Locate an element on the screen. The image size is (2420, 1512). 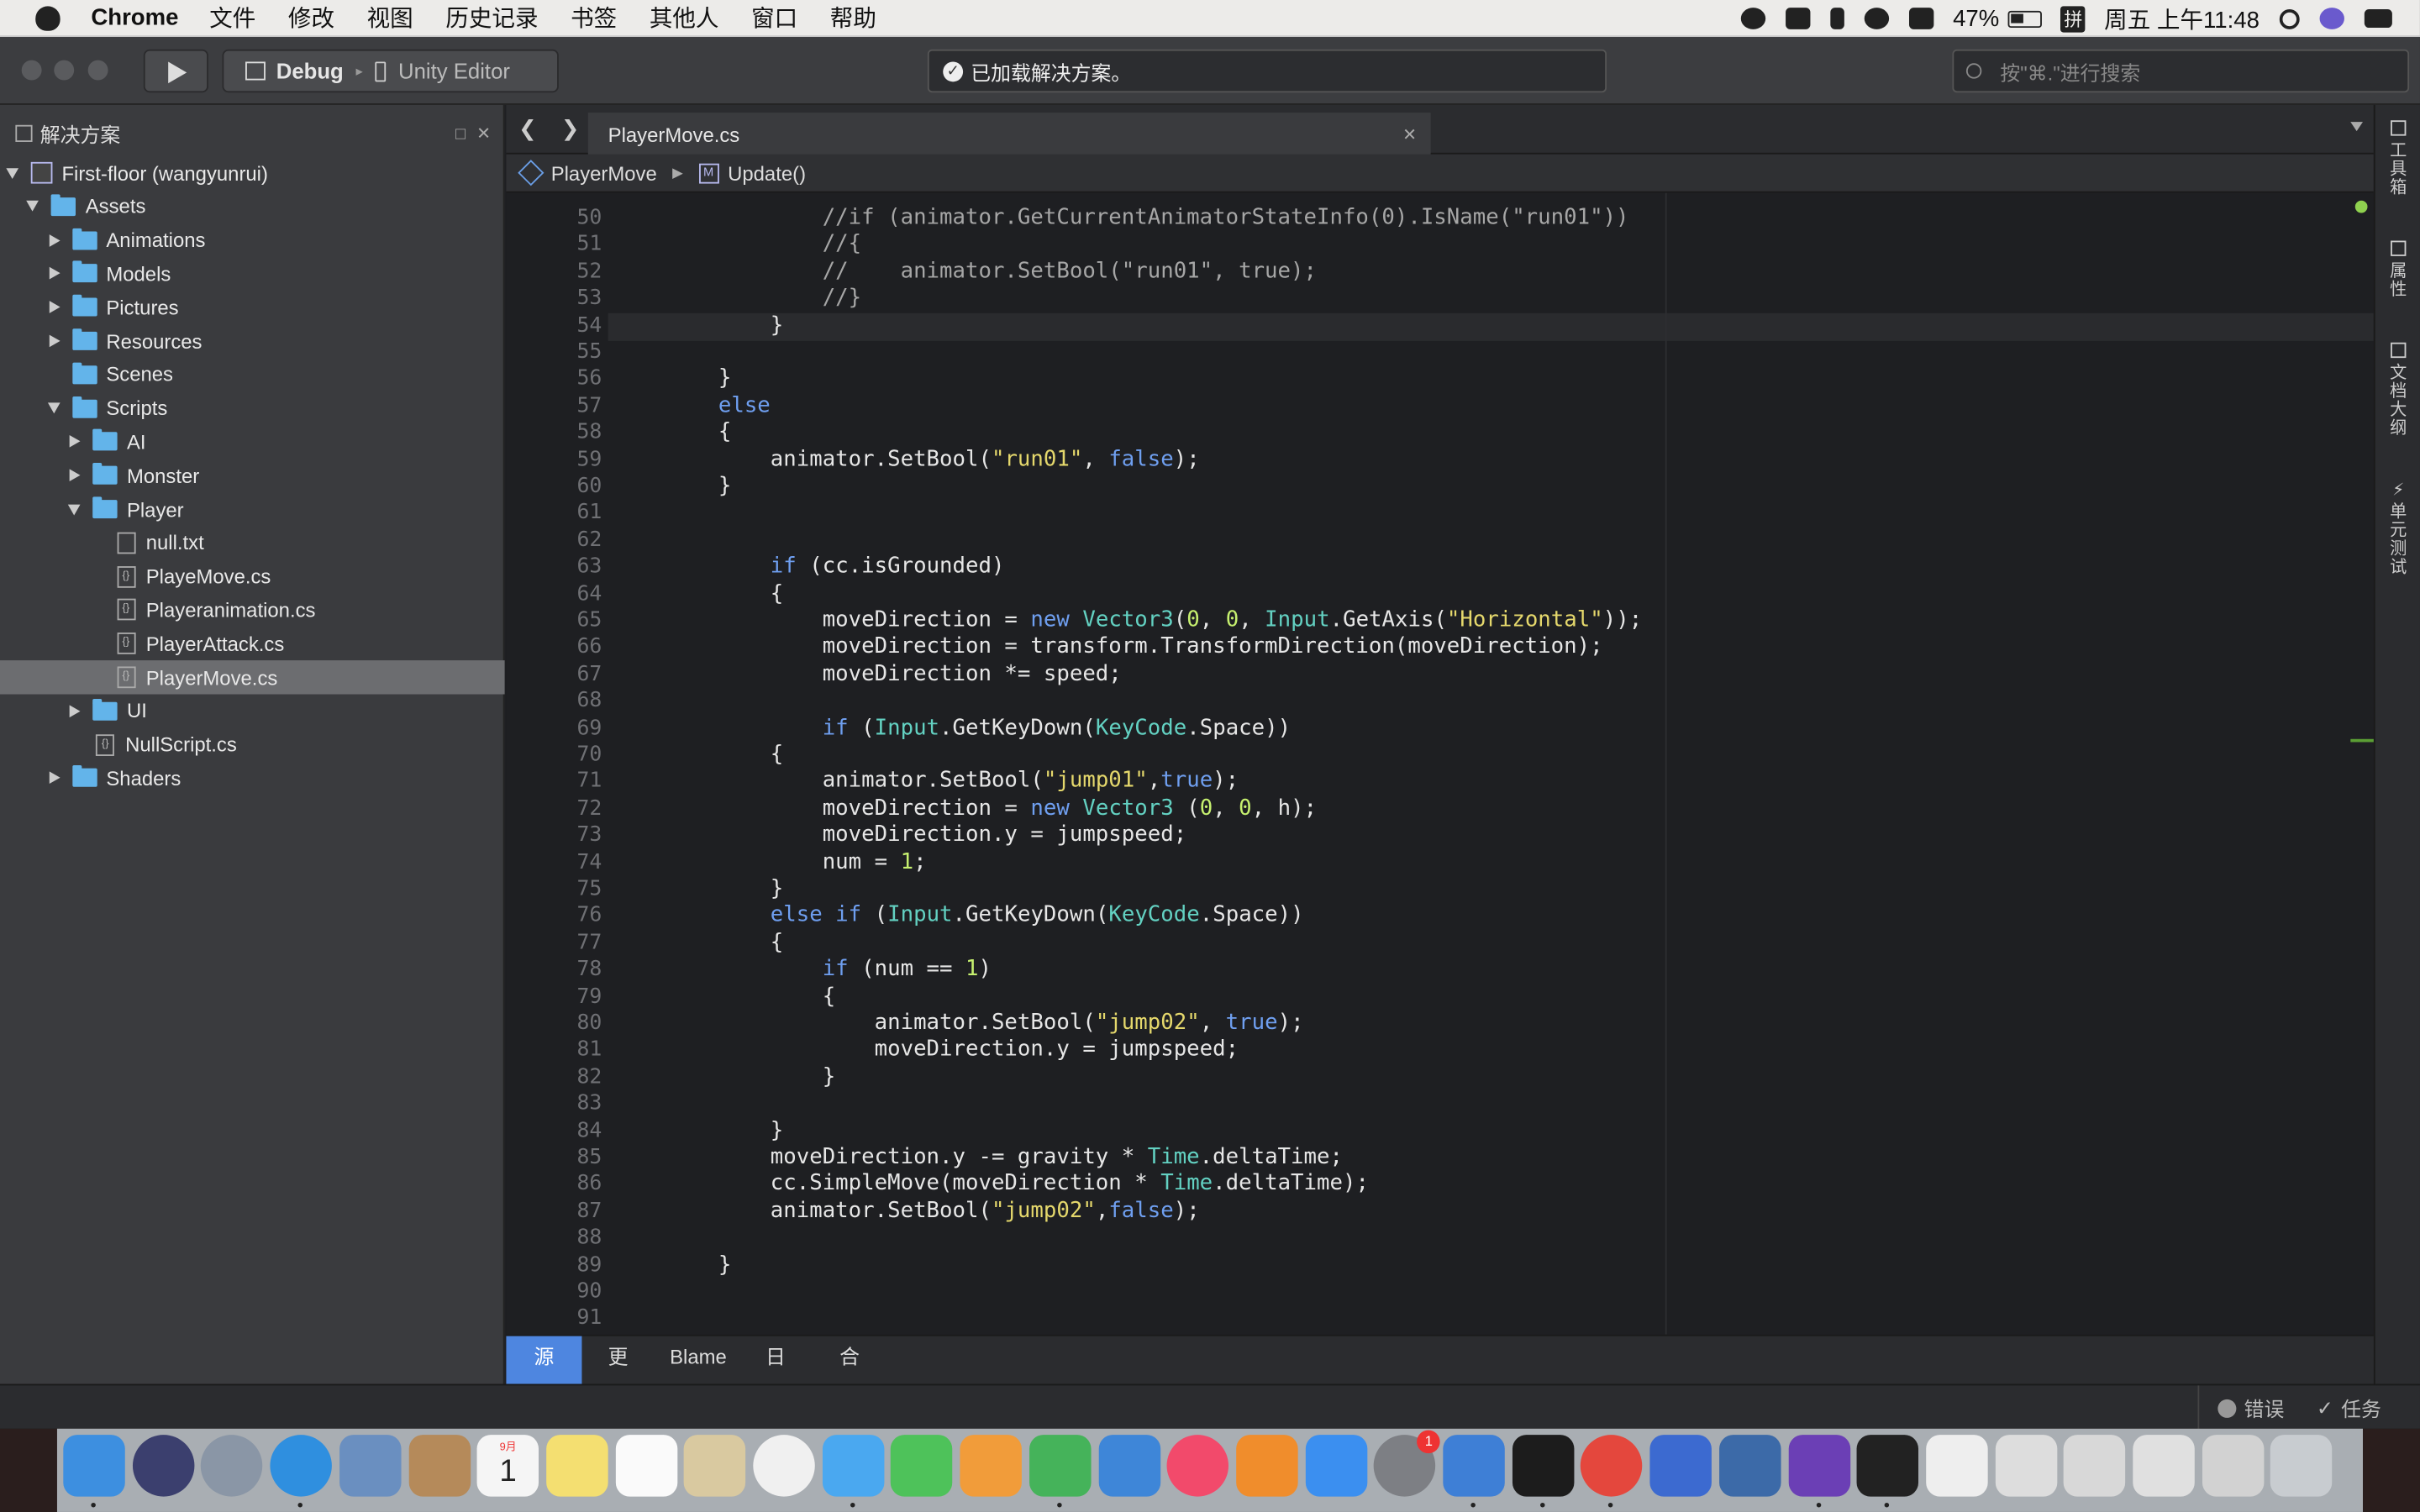
tree-item: Player is located at coordinates (253, 509).